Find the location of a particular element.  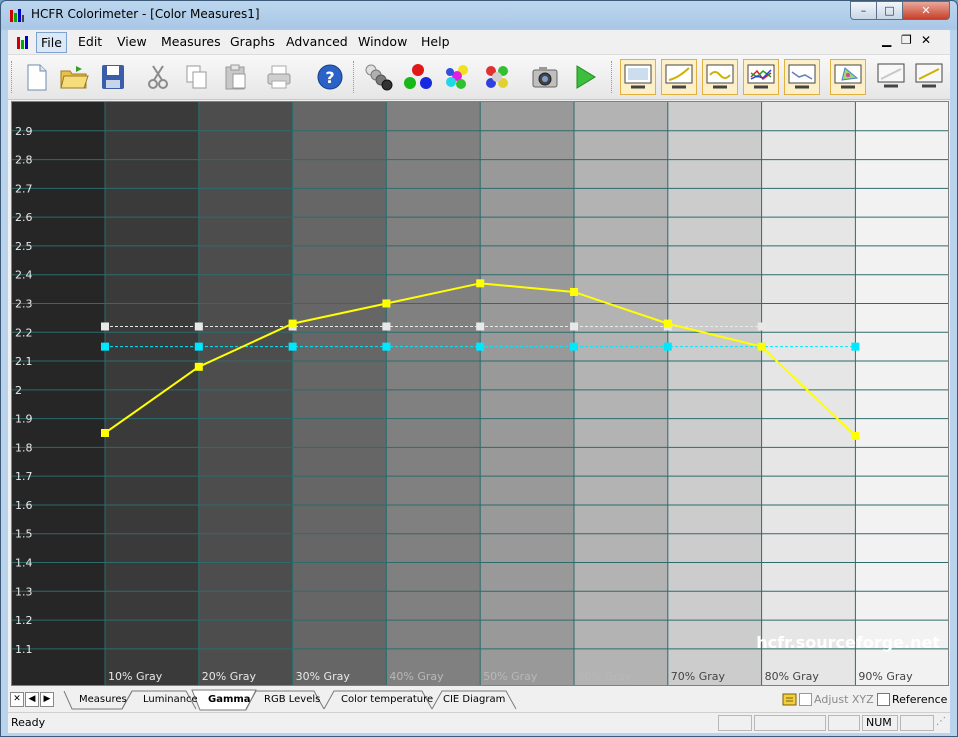

document-icon is located at coordinates (24, 42).